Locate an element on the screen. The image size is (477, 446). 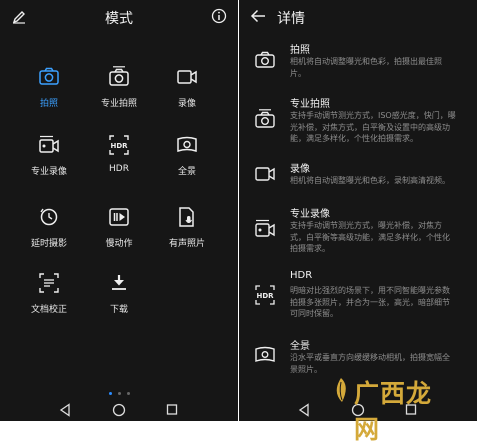
back-arrow-icon is located at coordinates (258, 16).